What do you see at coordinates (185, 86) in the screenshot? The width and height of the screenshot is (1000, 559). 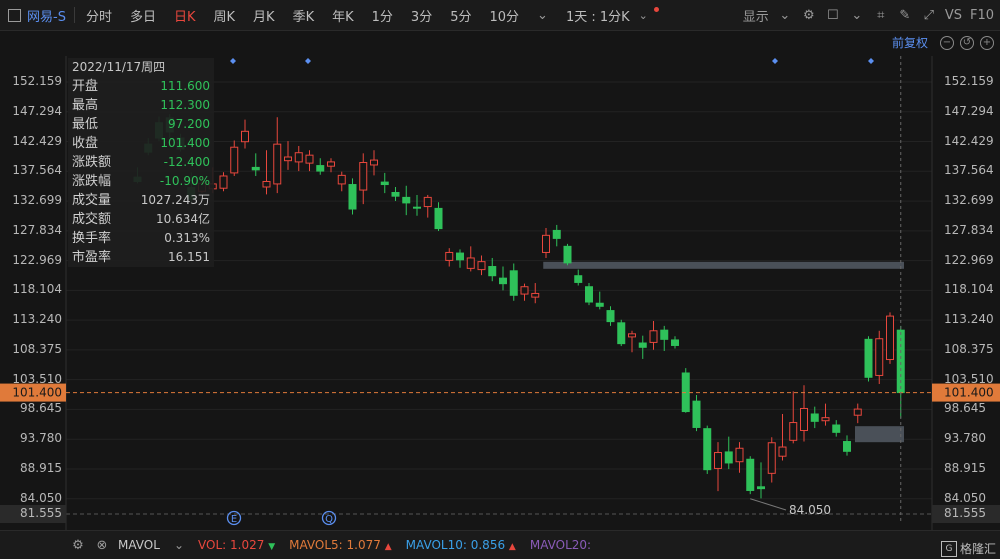 I see `info-value: 111.600` at bounding box center [185, 86].